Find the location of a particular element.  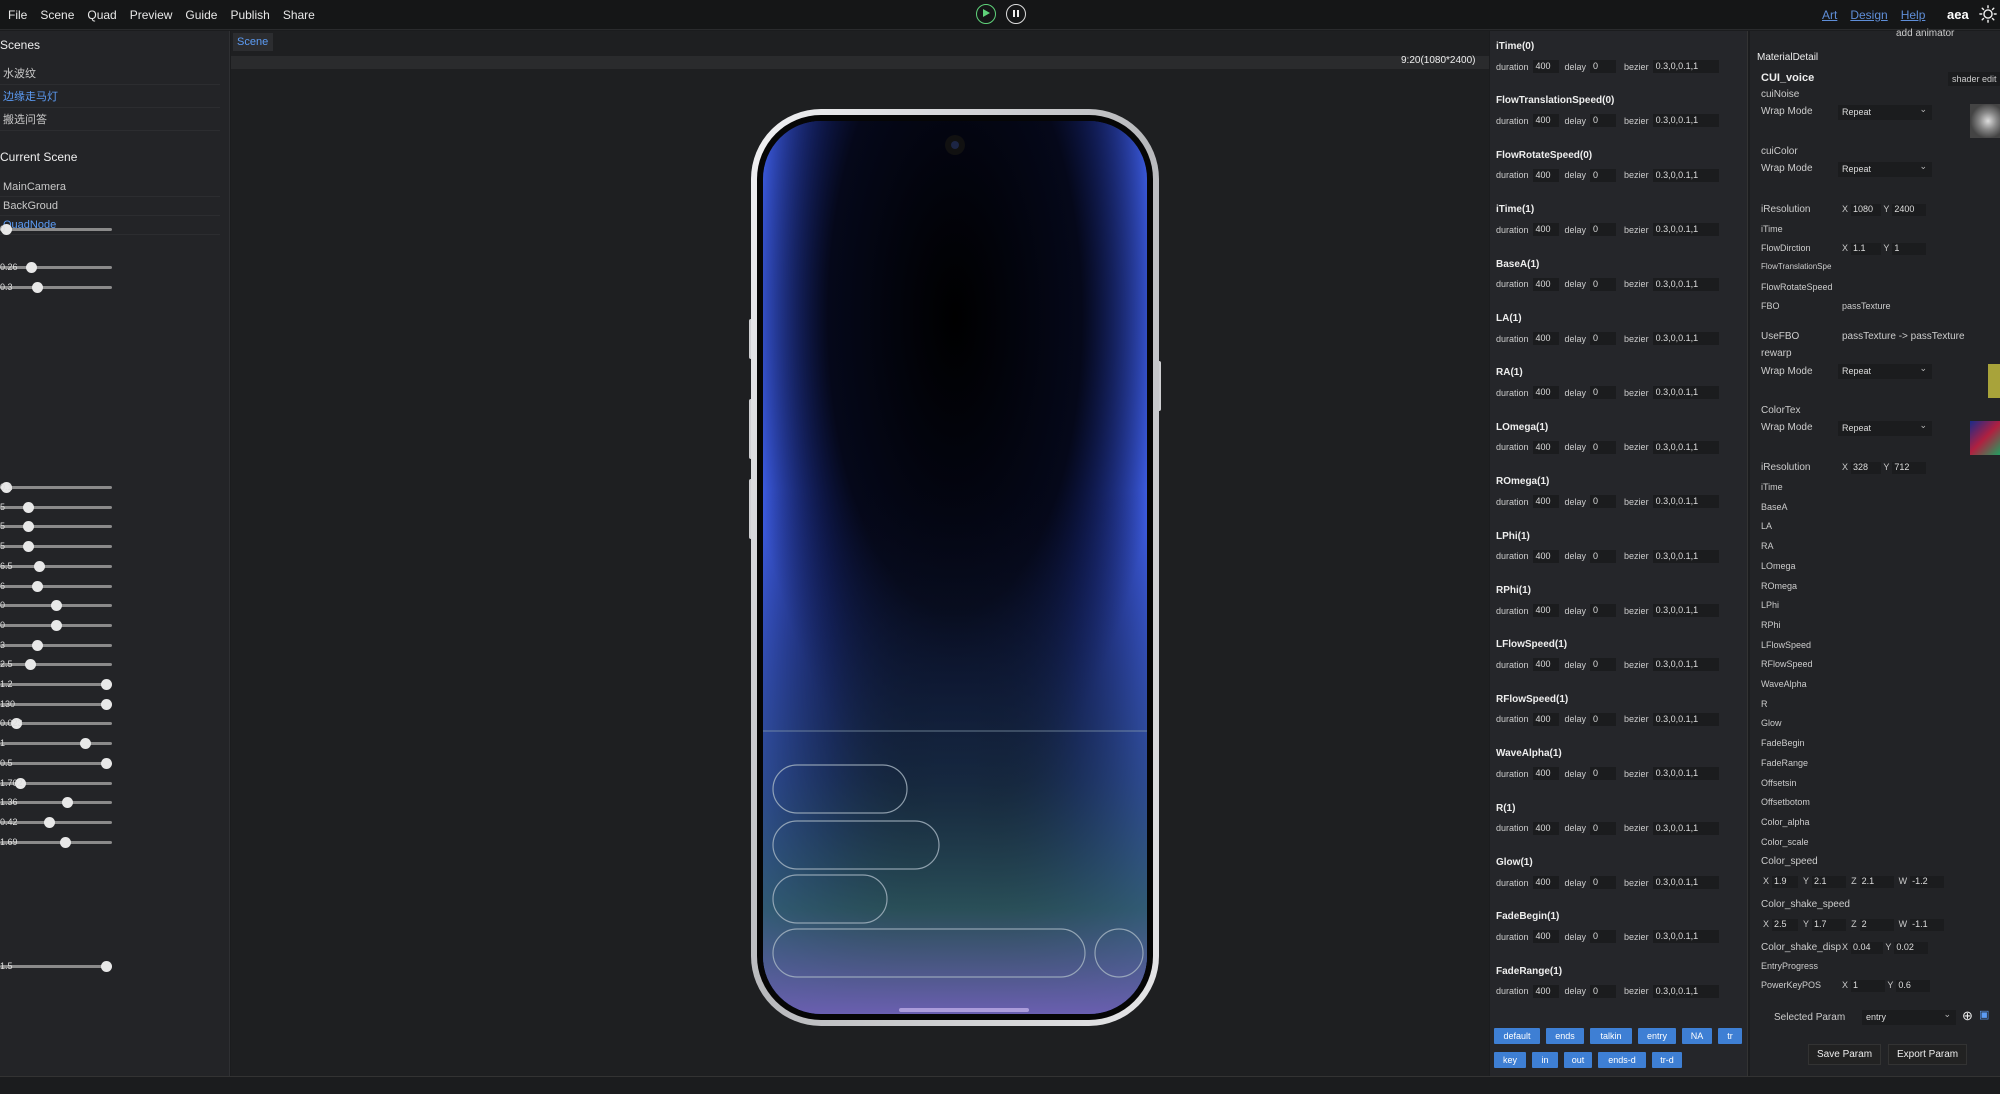

preset-button: NA is located at coordinates (1697, 1036).